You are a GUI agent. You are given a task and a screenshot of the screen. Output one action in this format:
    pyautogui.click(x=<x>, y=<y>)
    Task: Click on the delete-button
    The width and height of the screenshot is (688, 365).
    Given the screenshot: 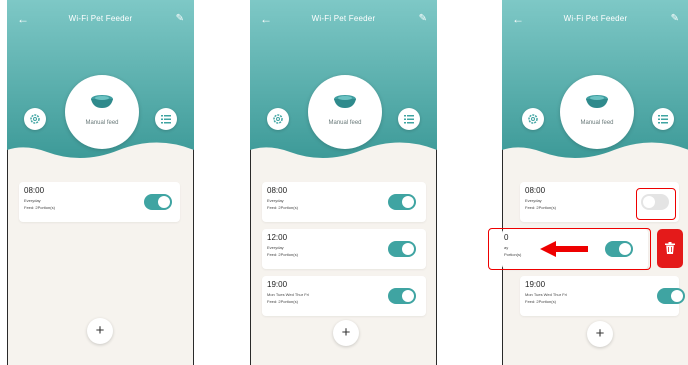 What is the action you would take?
    pyautogui.click(x=670, y=248)
    